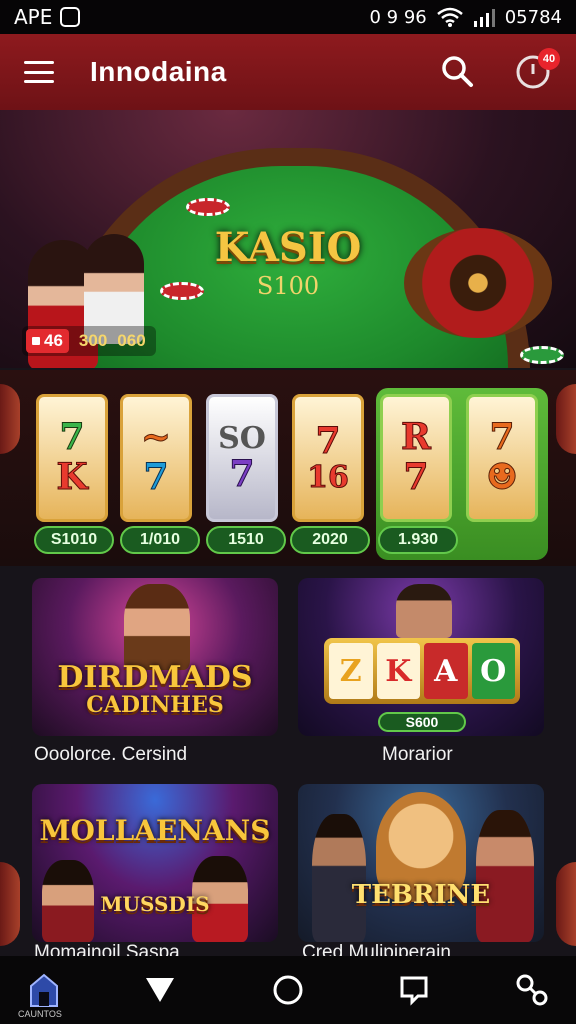  I want to click on nav-home-circle, so click(288, 990).